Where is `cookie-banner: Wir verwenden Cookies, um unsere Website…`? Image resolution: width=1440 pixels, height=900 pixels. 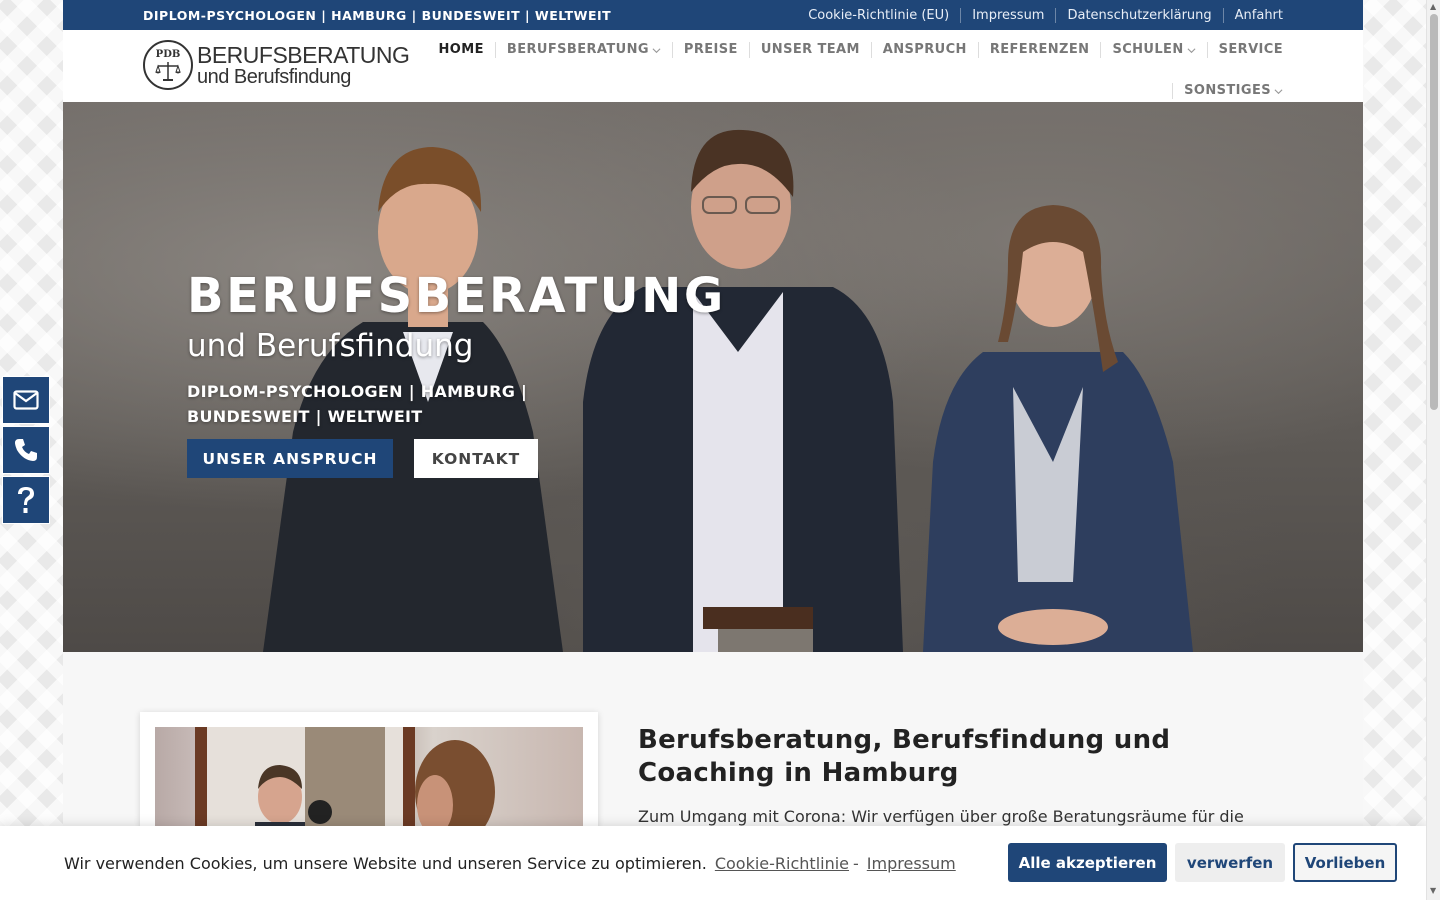 cookie-banner: Wir verwenden Cookies, um unsere Website… is located at coordinates (713, 863).